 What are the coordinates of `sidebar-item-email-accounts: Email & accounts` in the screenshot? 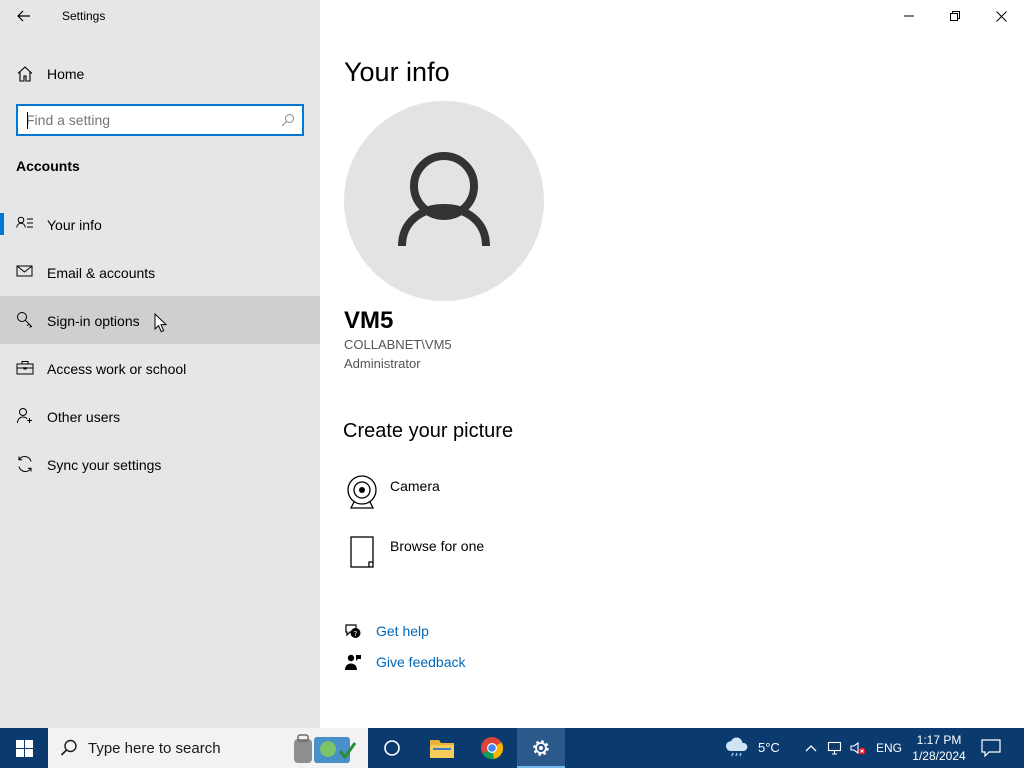 It's located at (160, 272).